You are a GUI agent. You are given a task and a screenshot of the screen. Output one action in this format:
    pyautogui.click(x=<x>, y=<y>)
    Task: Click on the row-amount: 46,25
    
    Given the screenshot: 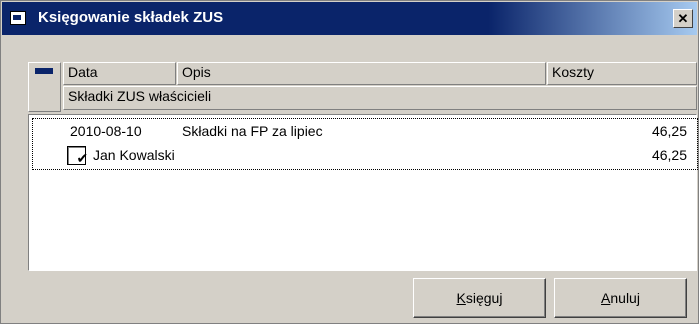 What is the action you would take?
    pyautogui.click(x=669, y=131)
    